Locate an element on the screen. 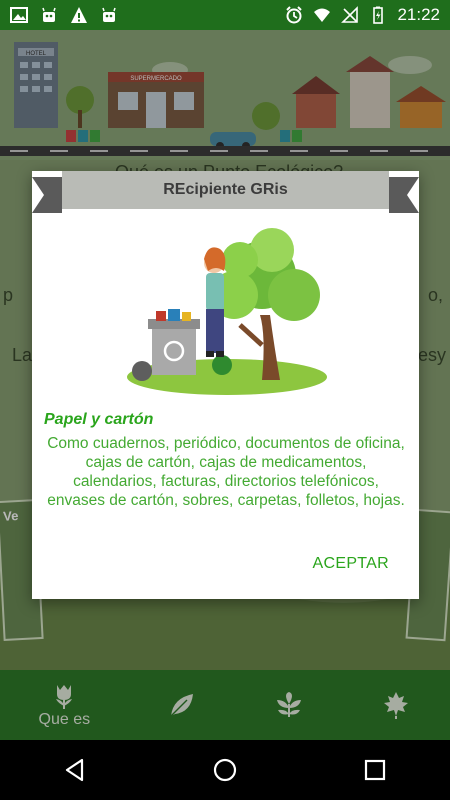 Image resolution: width=450 pixels, height=800 pixels. dialog-title-ribbon: REcipiente GRis is located at coordinates (225, 190).